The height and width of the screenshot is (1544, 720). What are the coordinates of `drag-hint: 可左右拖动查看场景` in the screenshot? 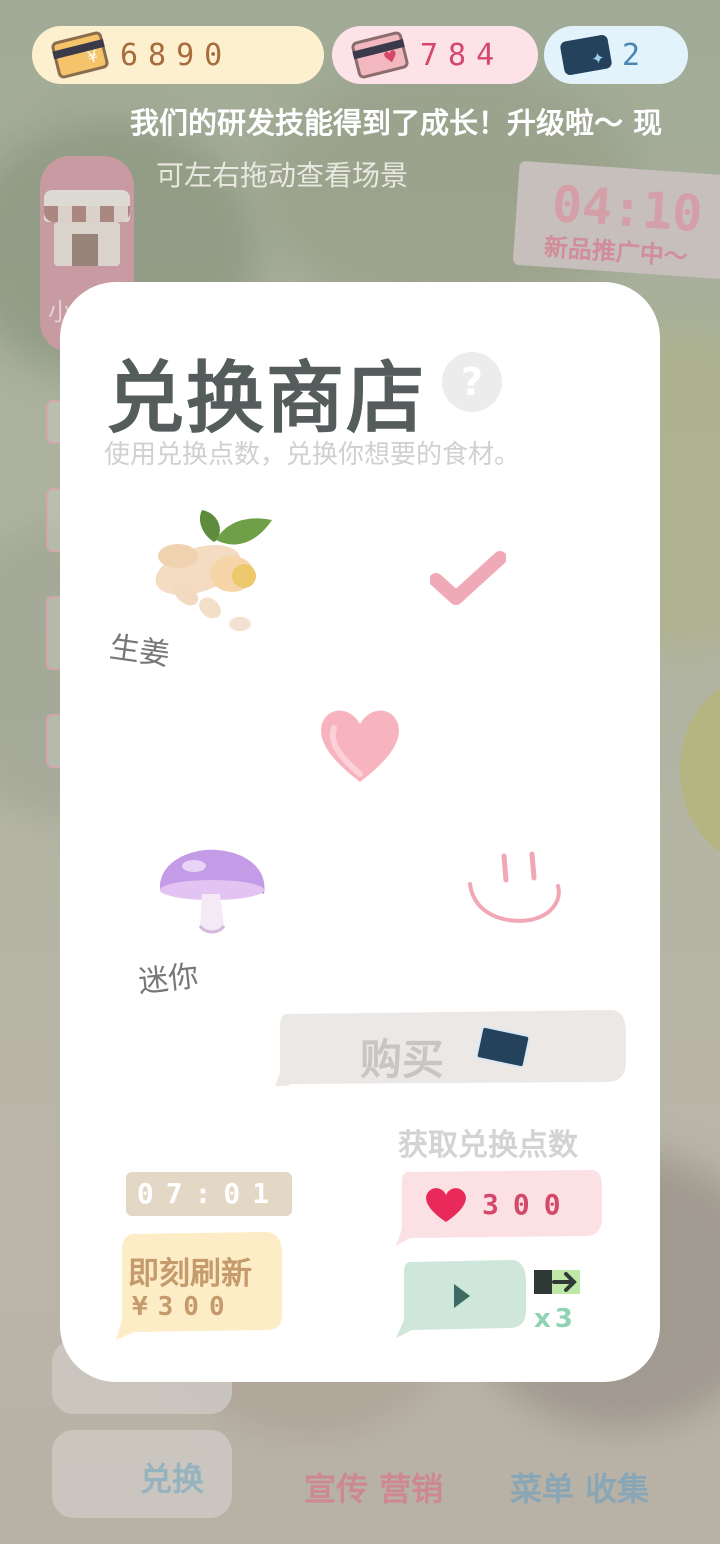 It's located at (282, 175).